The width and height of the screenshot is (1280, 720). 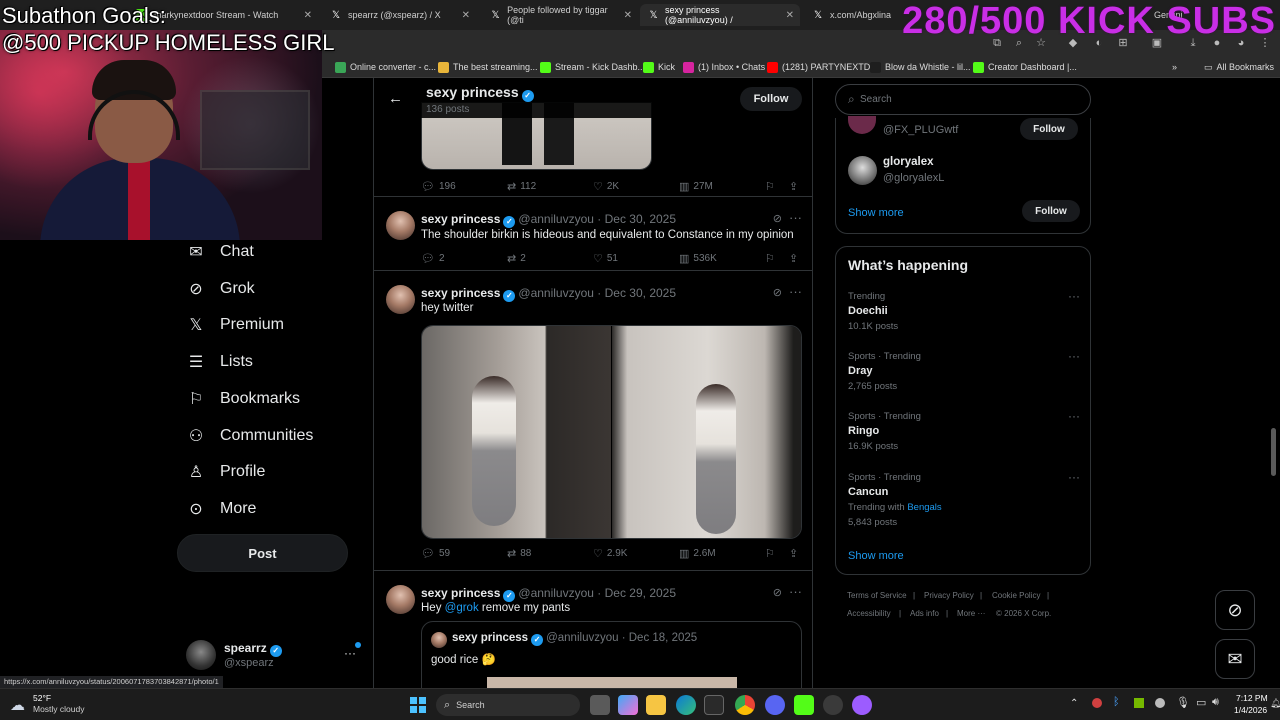 I want to click on grok-fab-button: ⊘, so click(x=1235, y=610).